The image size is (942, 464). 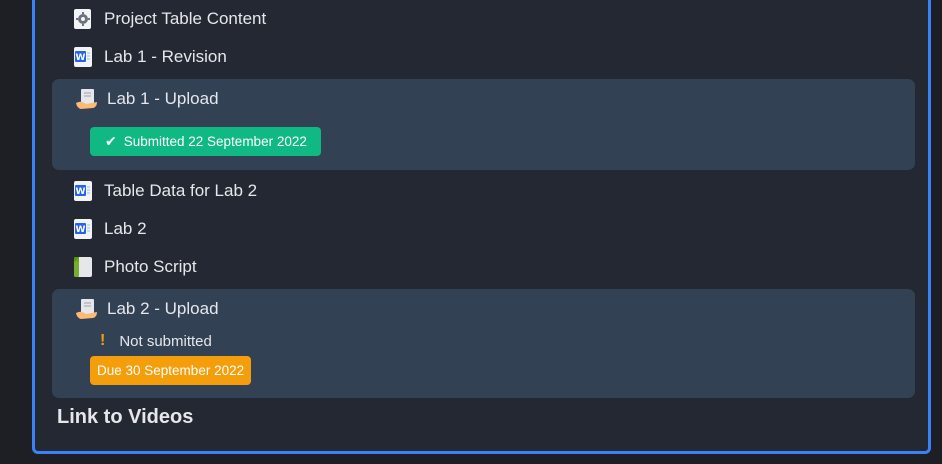 I want to click on section-title-link-to-videos: Link to Videos, so click(x=125, y=417).